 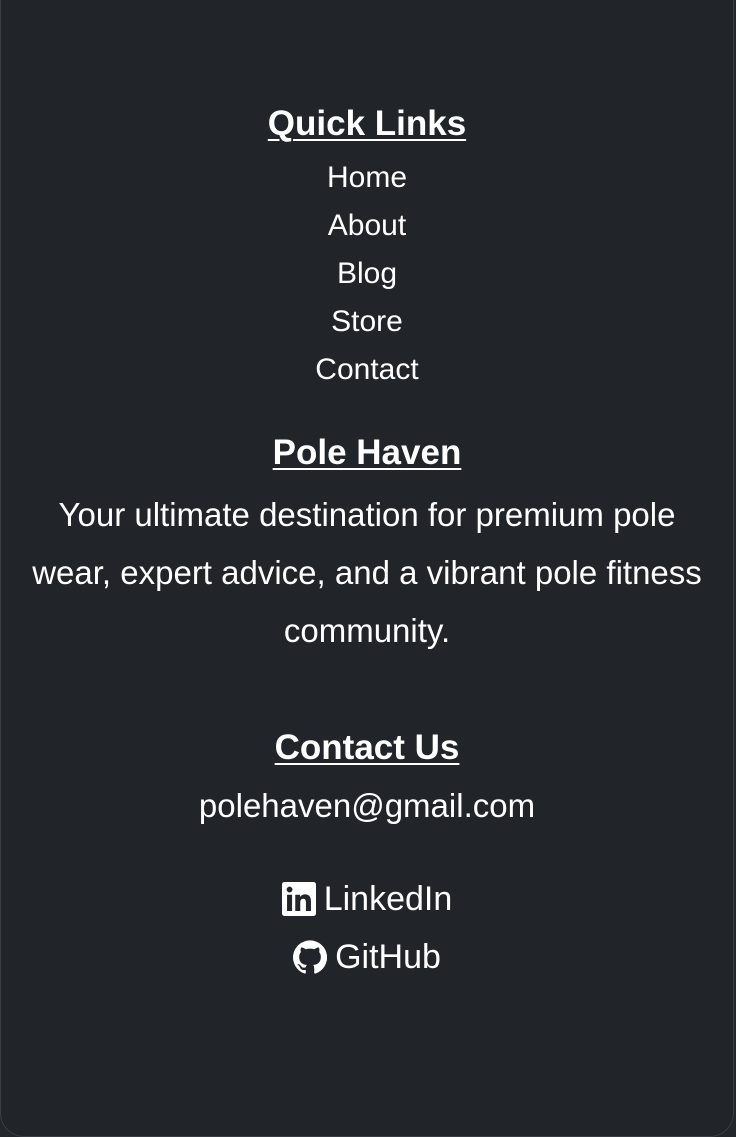 What do you see at coordinates (298, 899) in the screenshot?
I see `linkedin-icon` at bounding box center [298, 899].